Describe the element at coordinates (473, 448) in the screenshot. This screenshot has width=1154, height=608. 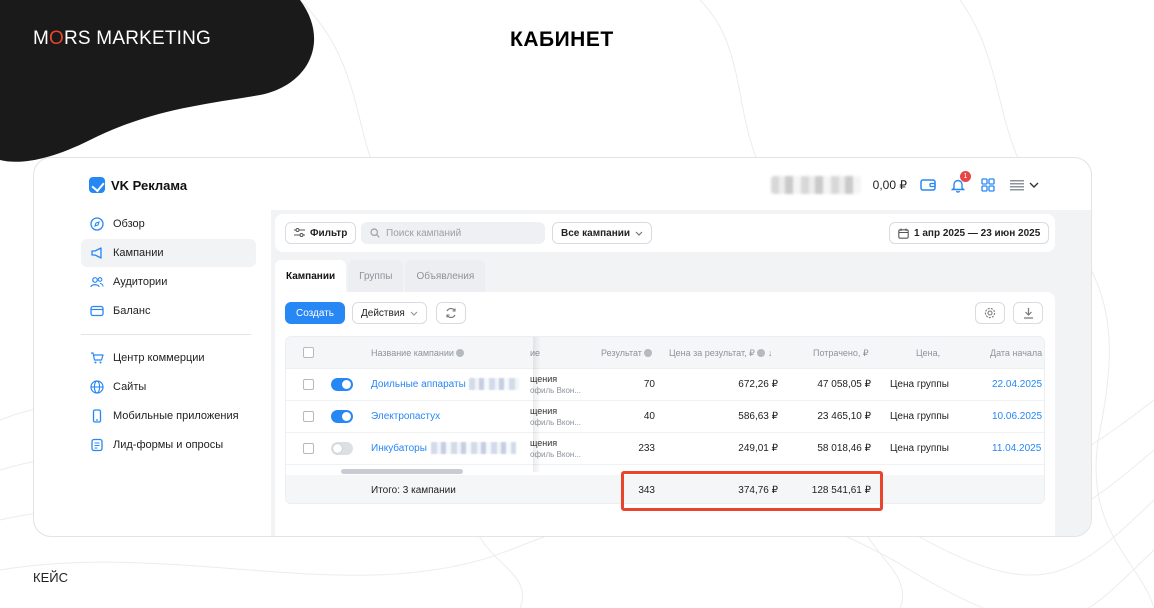
I see `blurred-text` at that location.